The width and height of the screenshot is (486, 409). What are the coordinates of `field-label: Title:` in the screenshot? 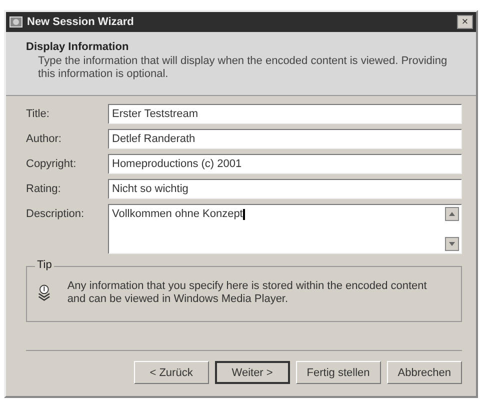 It's located at (38, 113).